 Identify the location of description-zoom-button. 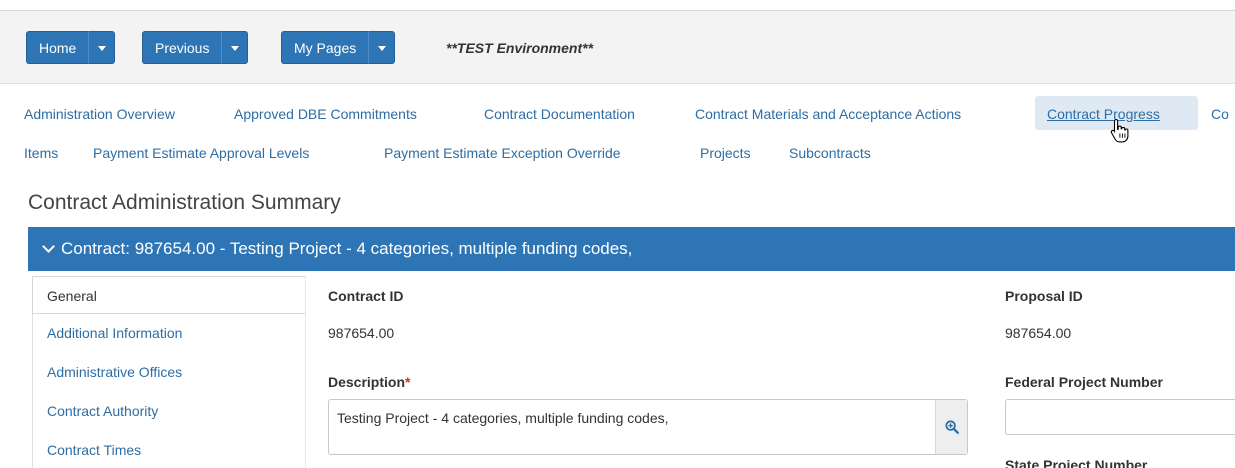
(951, 427).